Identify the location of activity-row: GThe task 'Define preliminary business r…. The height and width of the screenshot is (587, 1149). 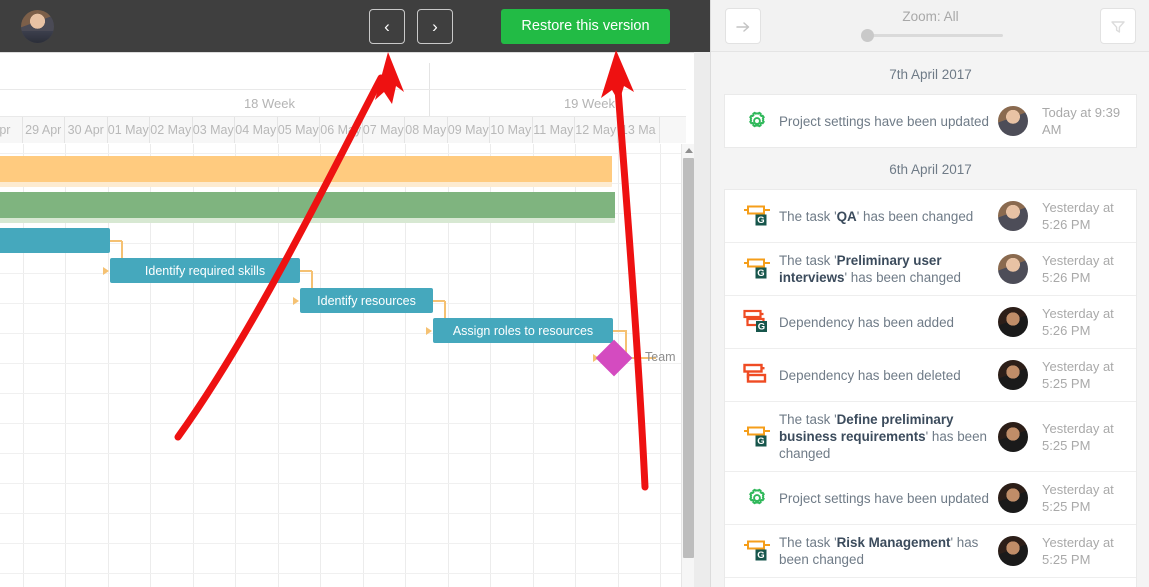
(930, 582).